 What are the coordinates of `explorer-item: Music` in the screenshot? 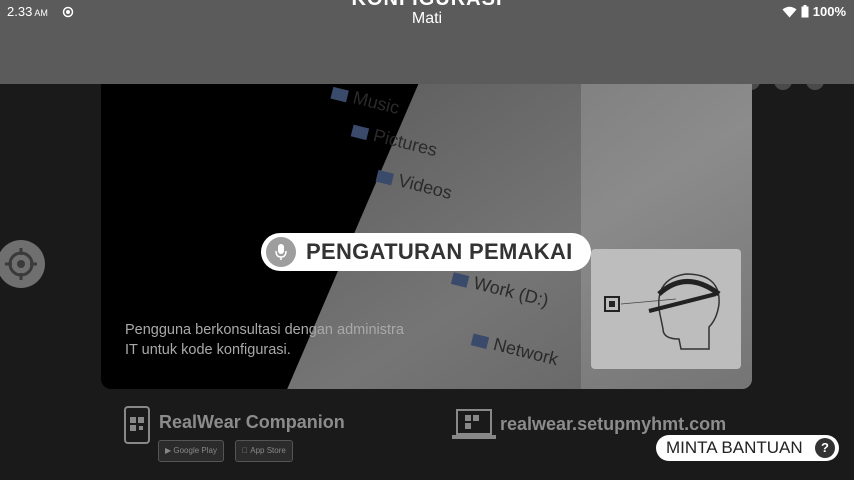 It's located at (365, 100).